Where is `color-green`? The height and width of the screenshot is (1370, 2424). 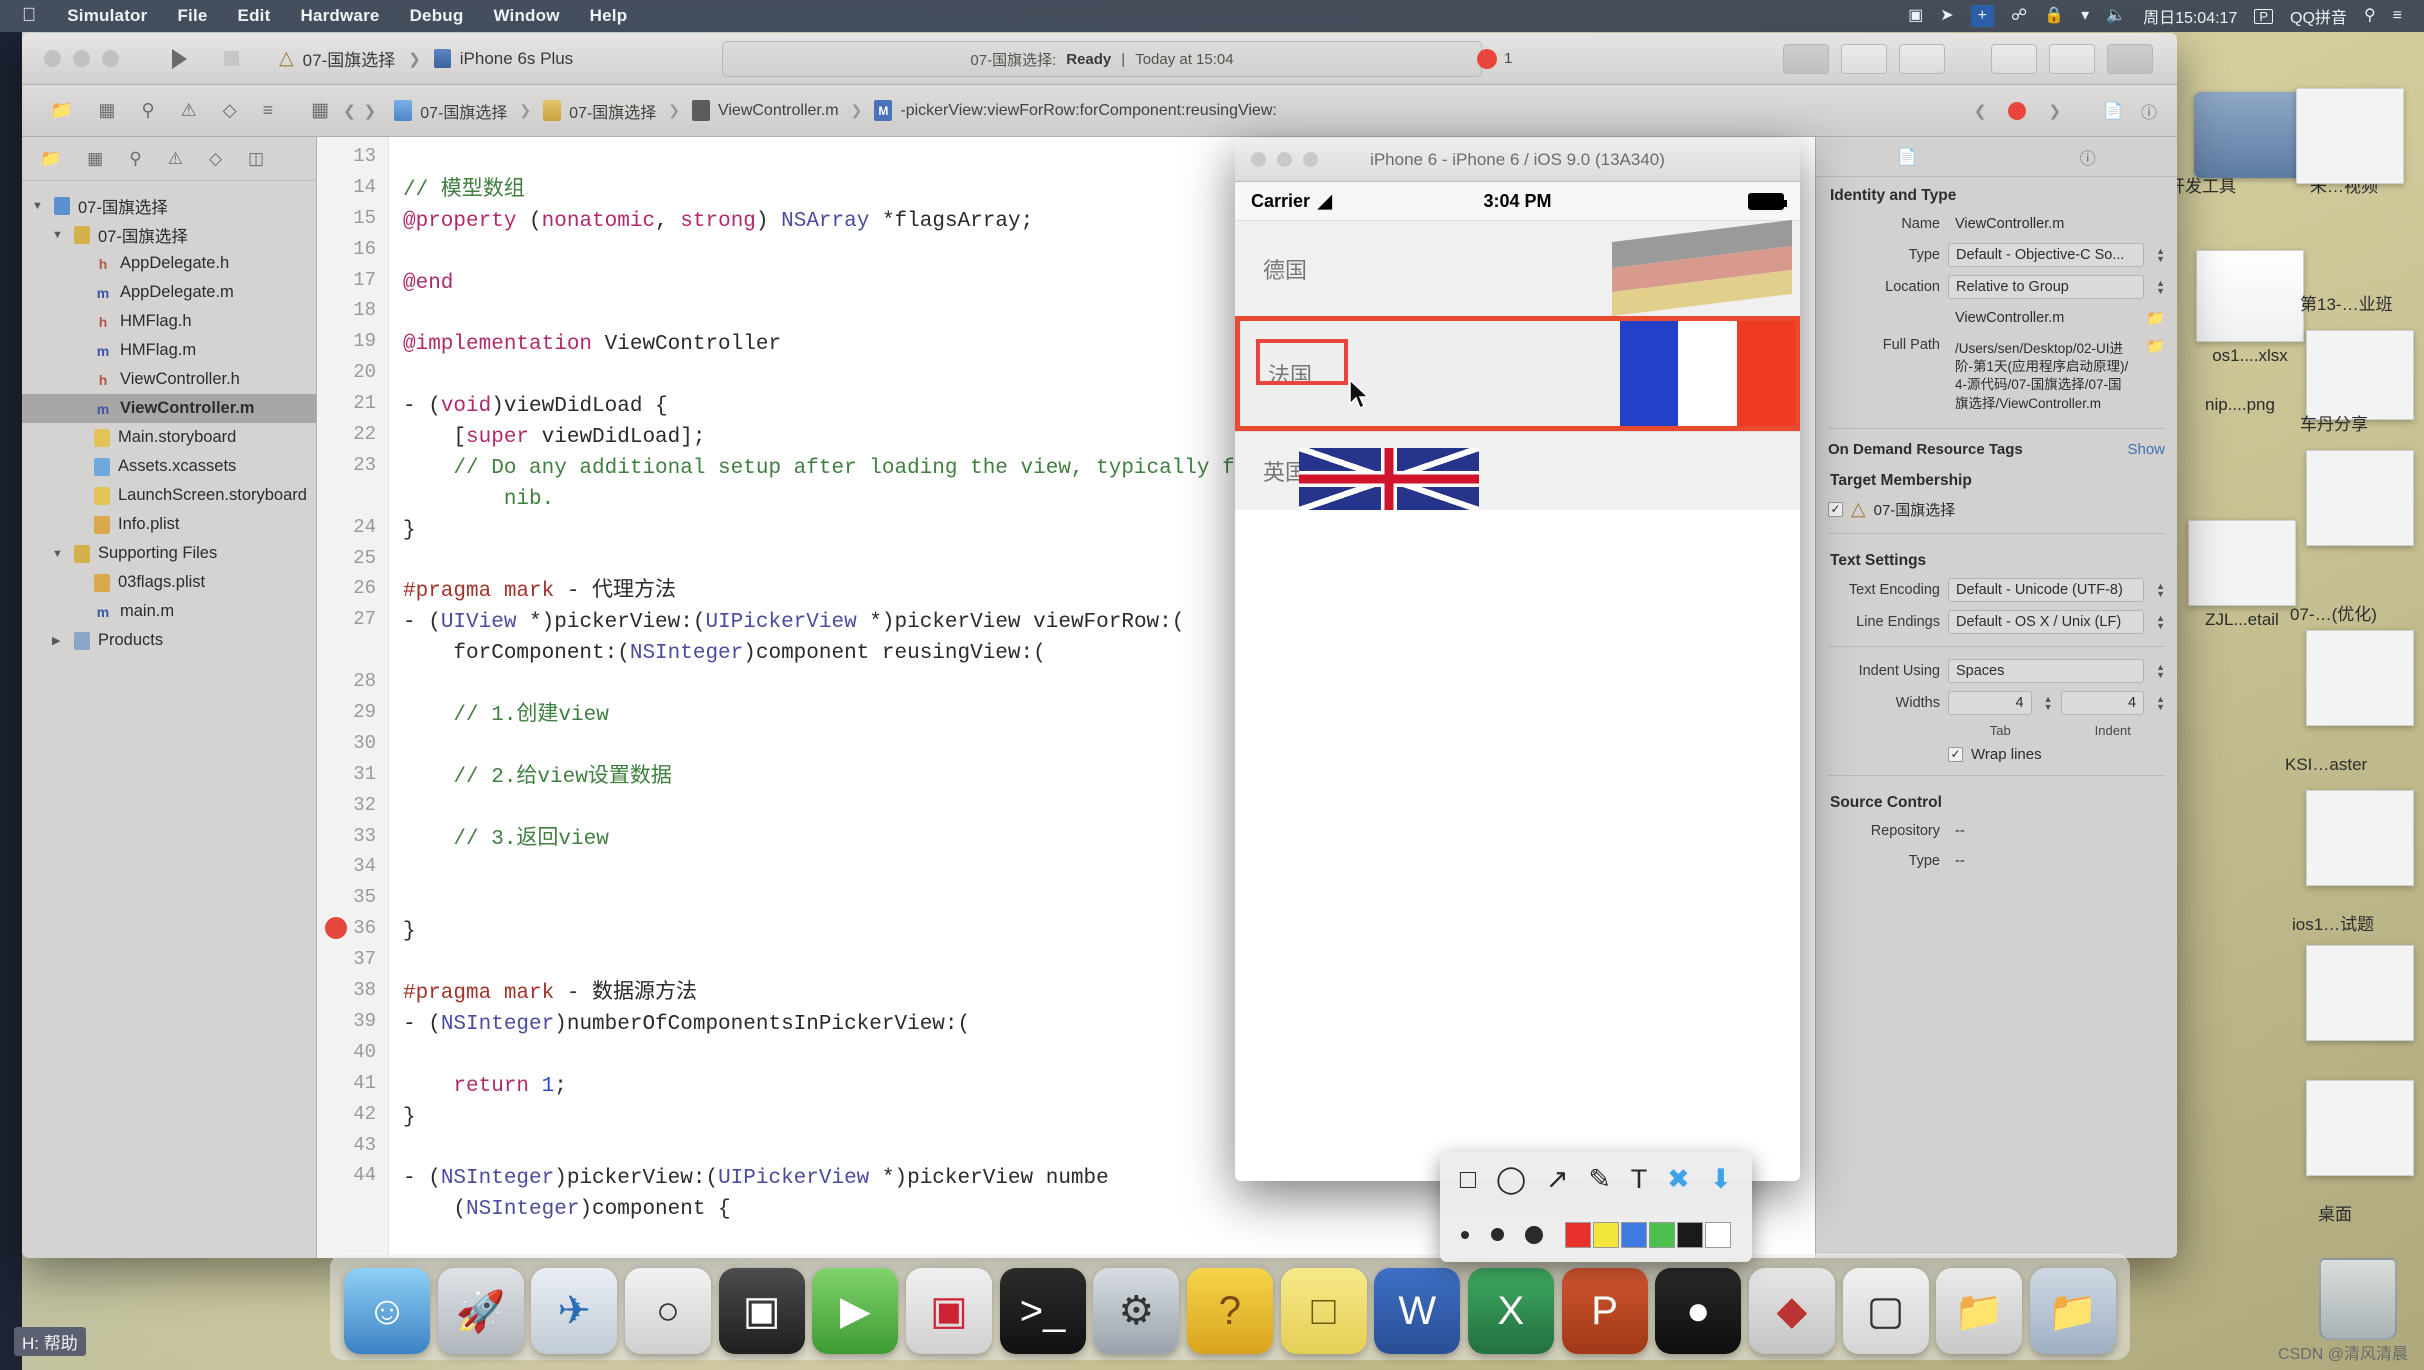 color-green is located at coordinates (1662, 1234).